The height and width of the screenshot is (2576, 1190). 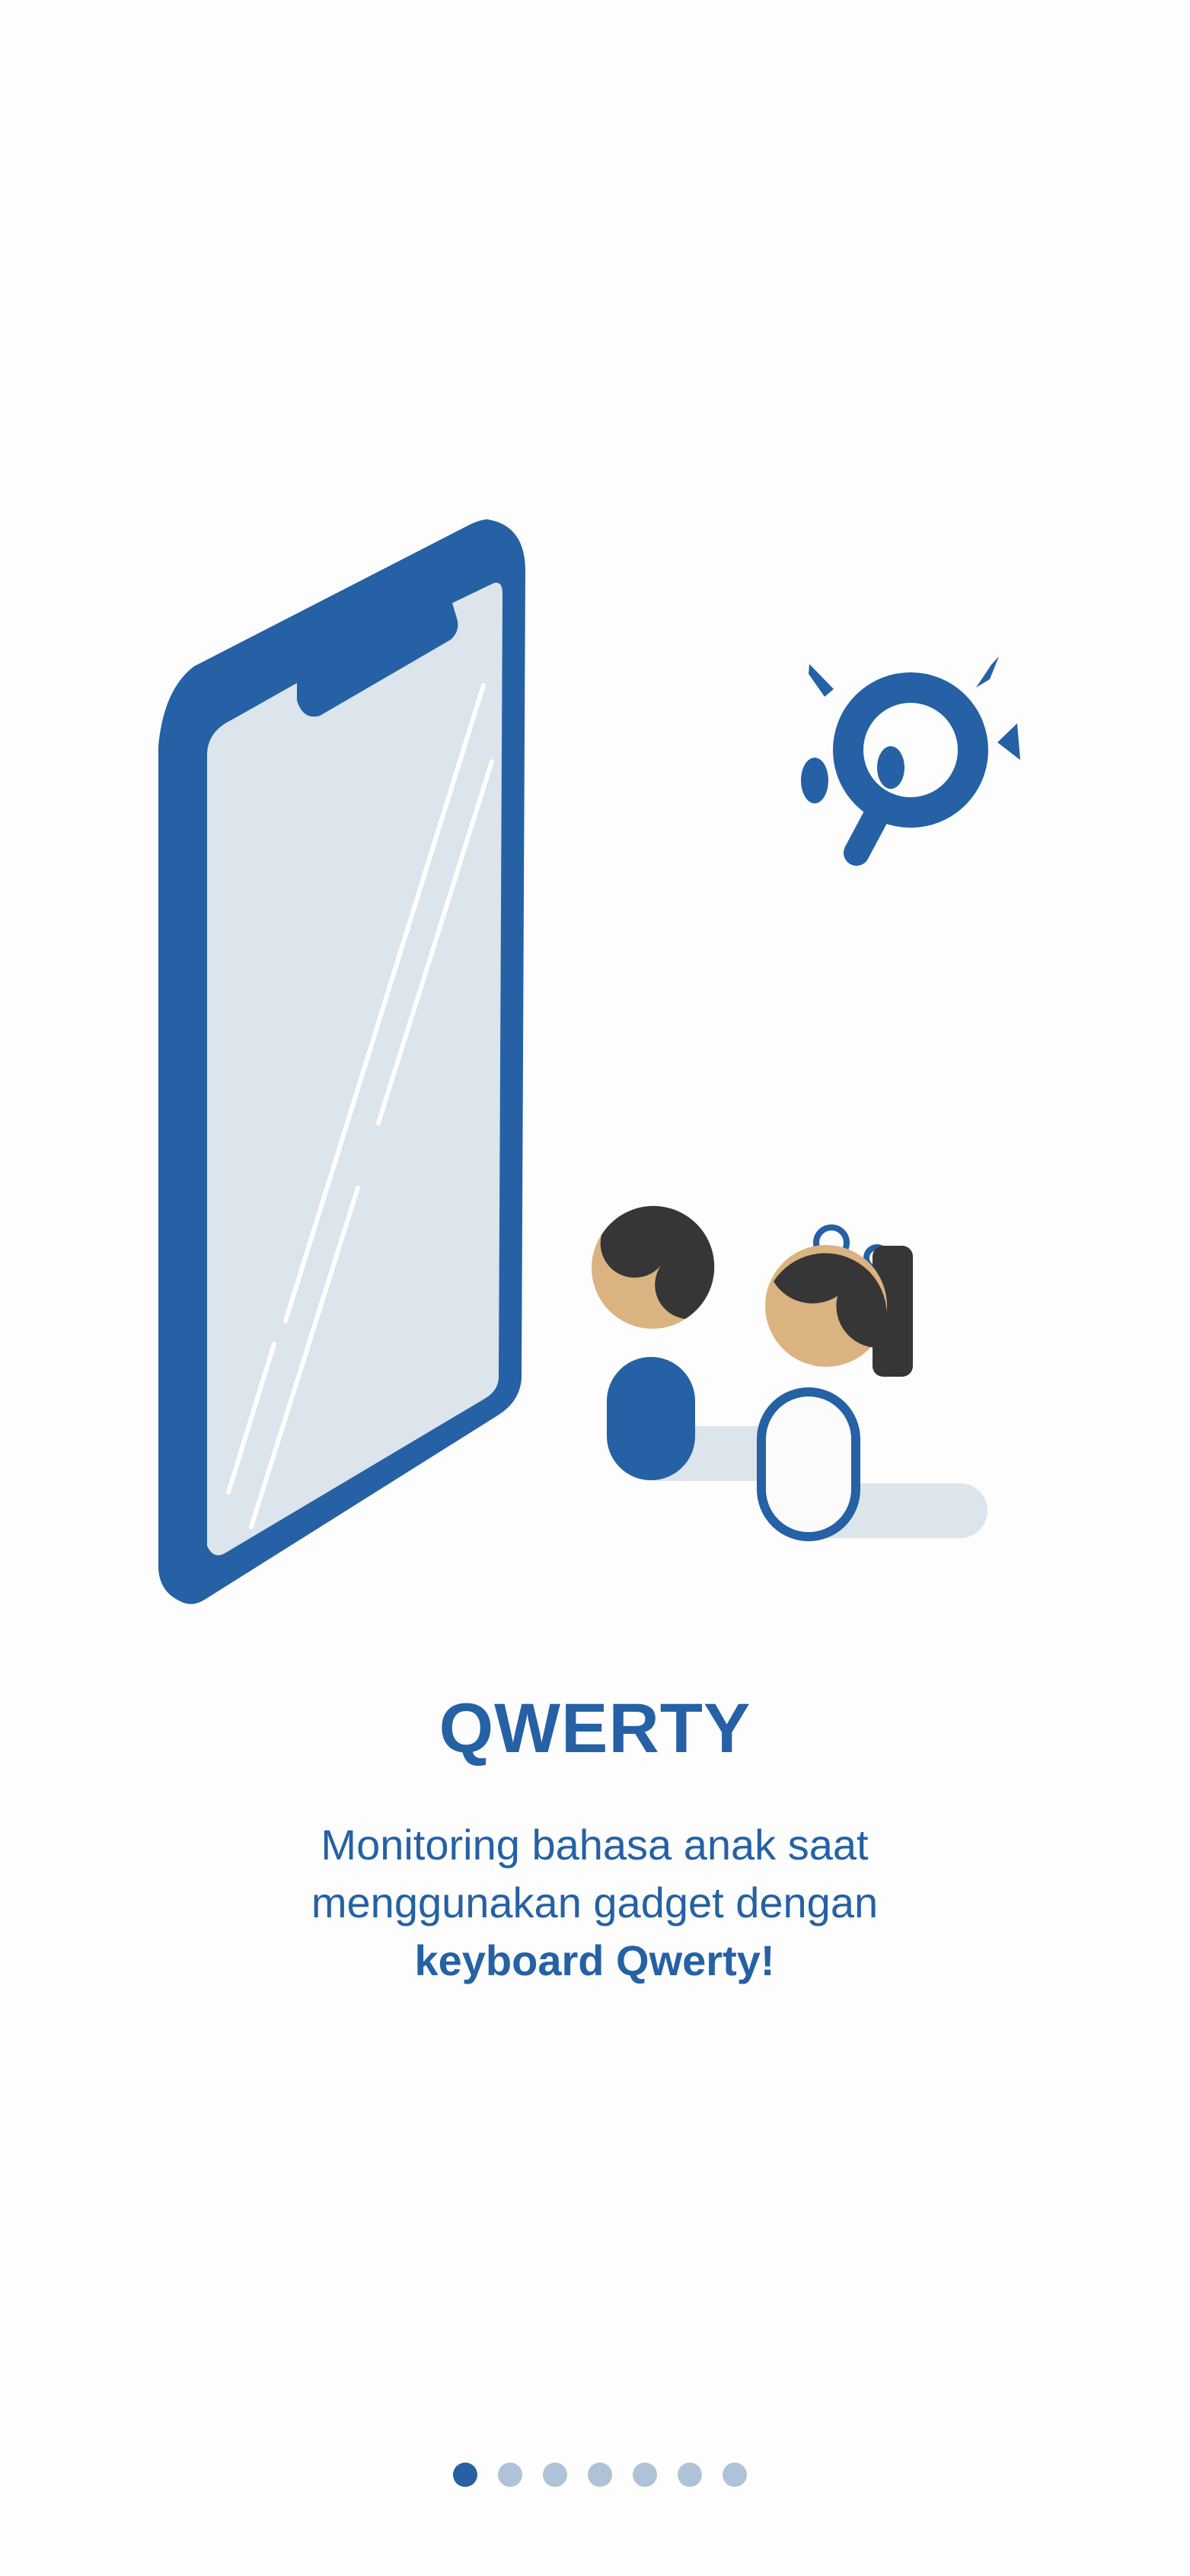 What do you see at coordinates (594, 1960) in the screenshot?
I see `description-line-3: keyboard Qwerty!` at bounding box center [594, 1960].